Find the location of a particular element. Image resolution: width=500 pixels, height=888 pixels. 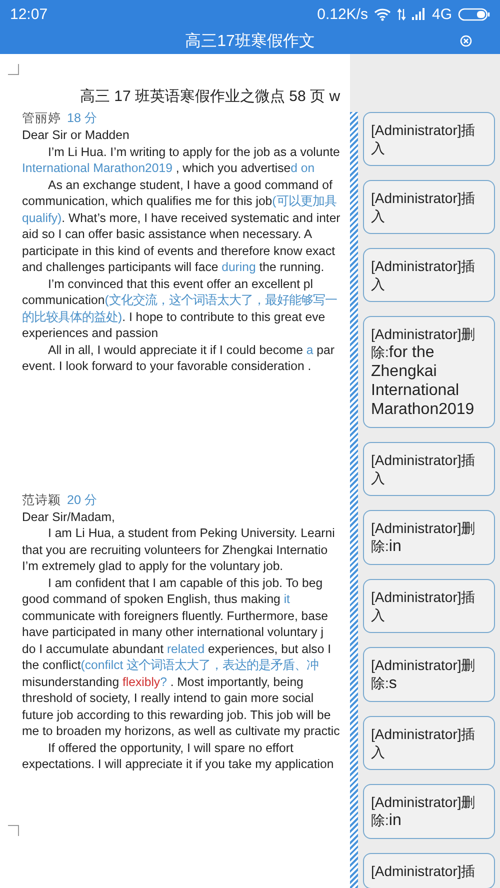

essay-text-line: misunderstanding flexibly? . Most importantly, being is located at coordinates (163, 682).